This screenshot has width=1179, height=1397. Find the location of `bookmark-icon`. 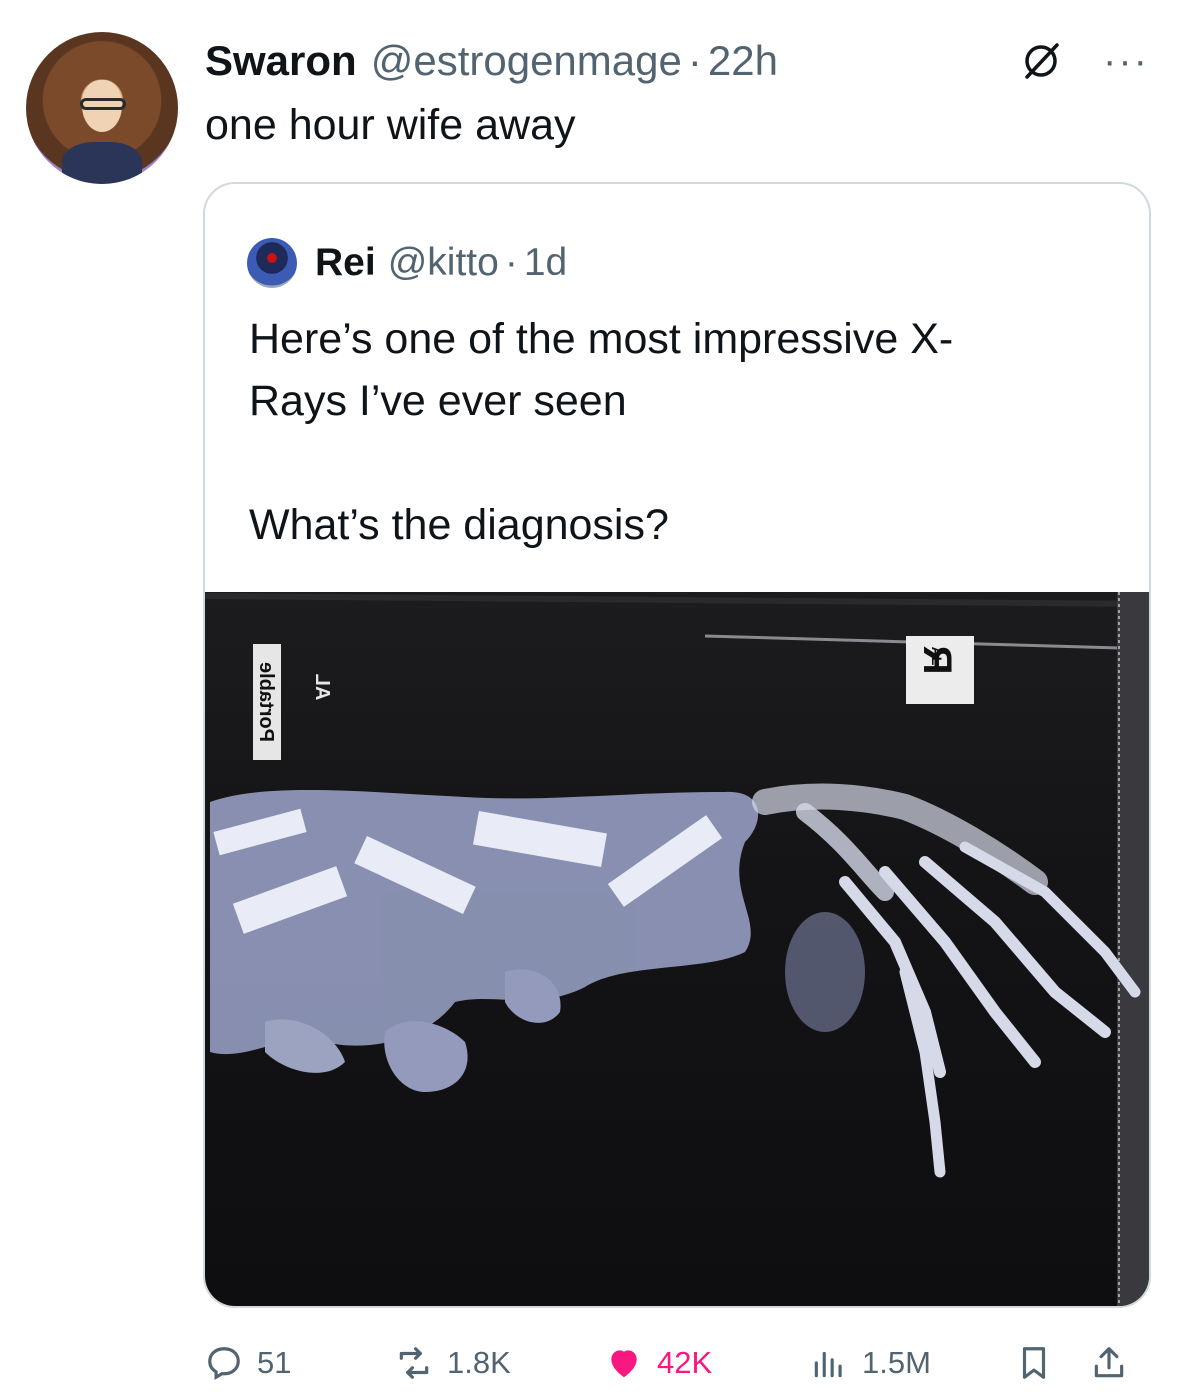

bookmark-icon is located at coordinates (1034, 1363).